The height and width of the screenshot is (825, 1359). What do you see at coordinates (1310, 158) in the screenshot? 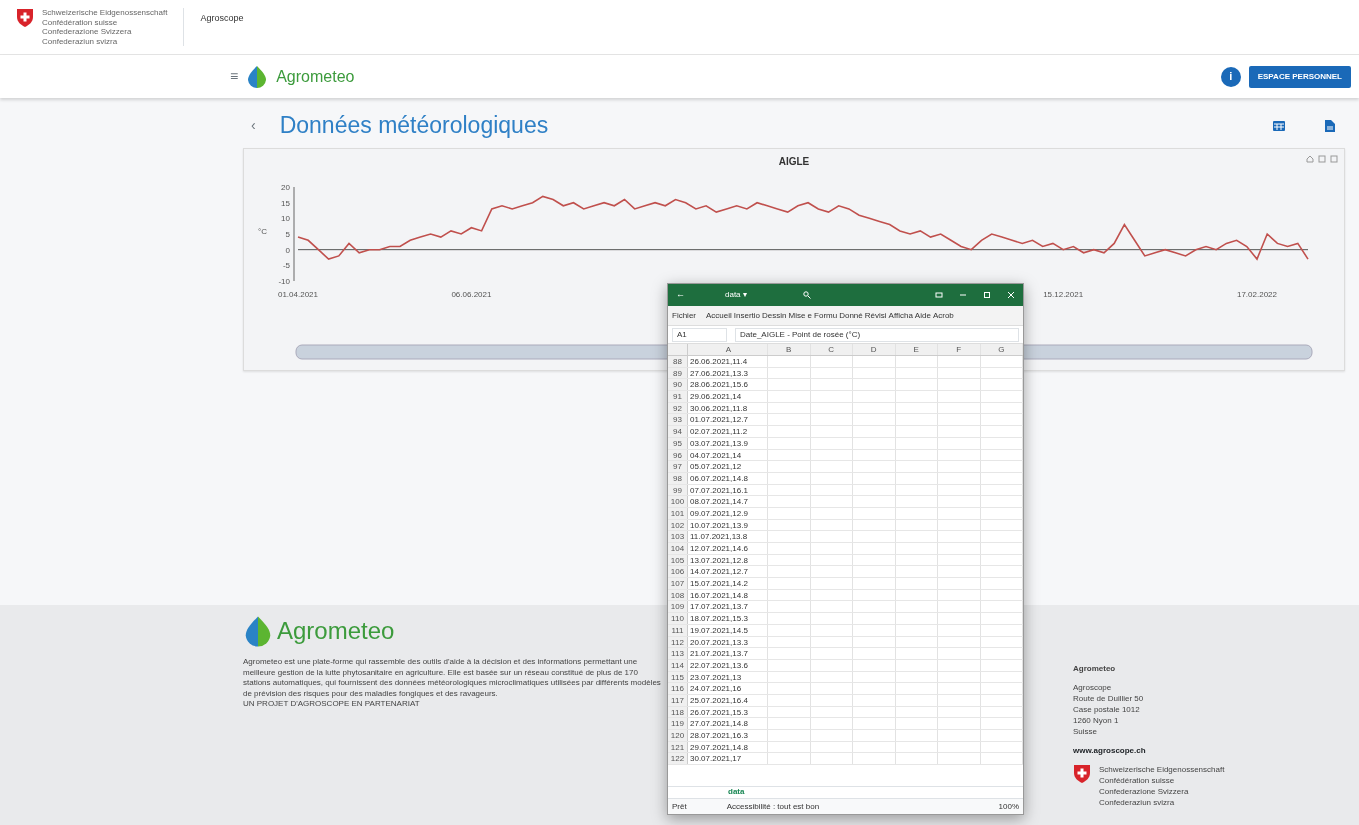
I see `home-icon` at bounding box center [1310, 158].